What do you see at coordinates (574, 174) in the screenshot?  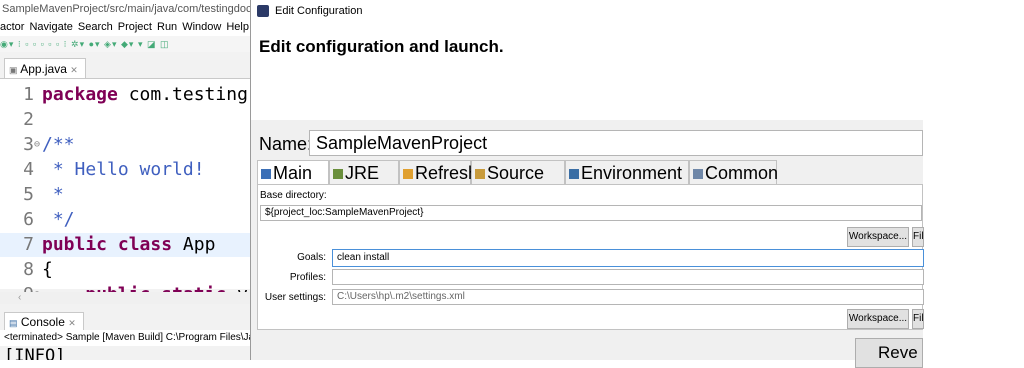 I see `environment-tab-icon` at bounding box center [574, 174].